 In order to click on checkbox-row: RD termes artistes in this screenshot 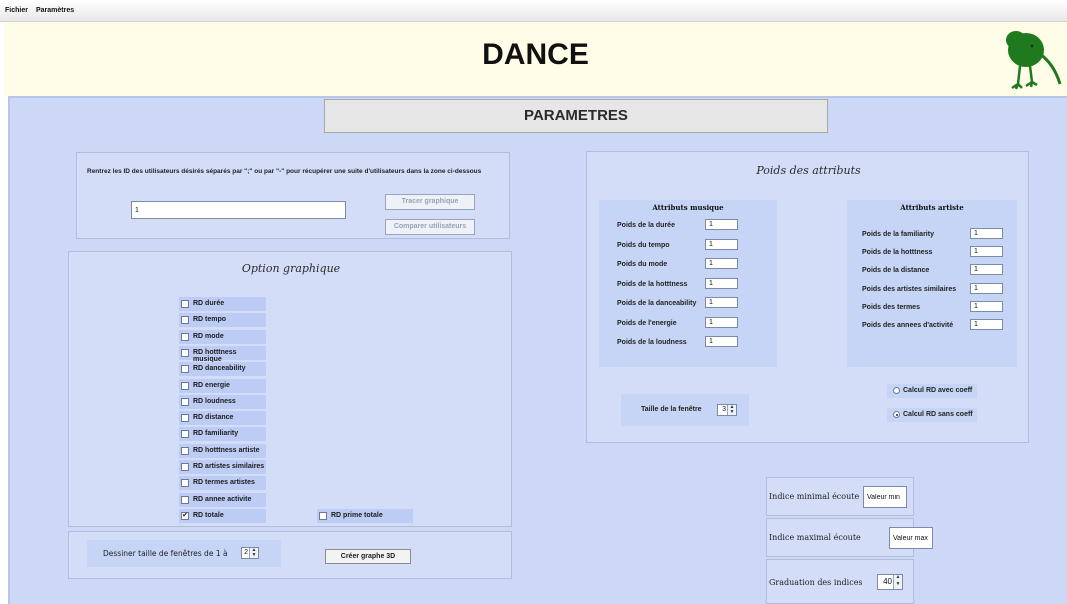, I will do `click(222, 483)`.